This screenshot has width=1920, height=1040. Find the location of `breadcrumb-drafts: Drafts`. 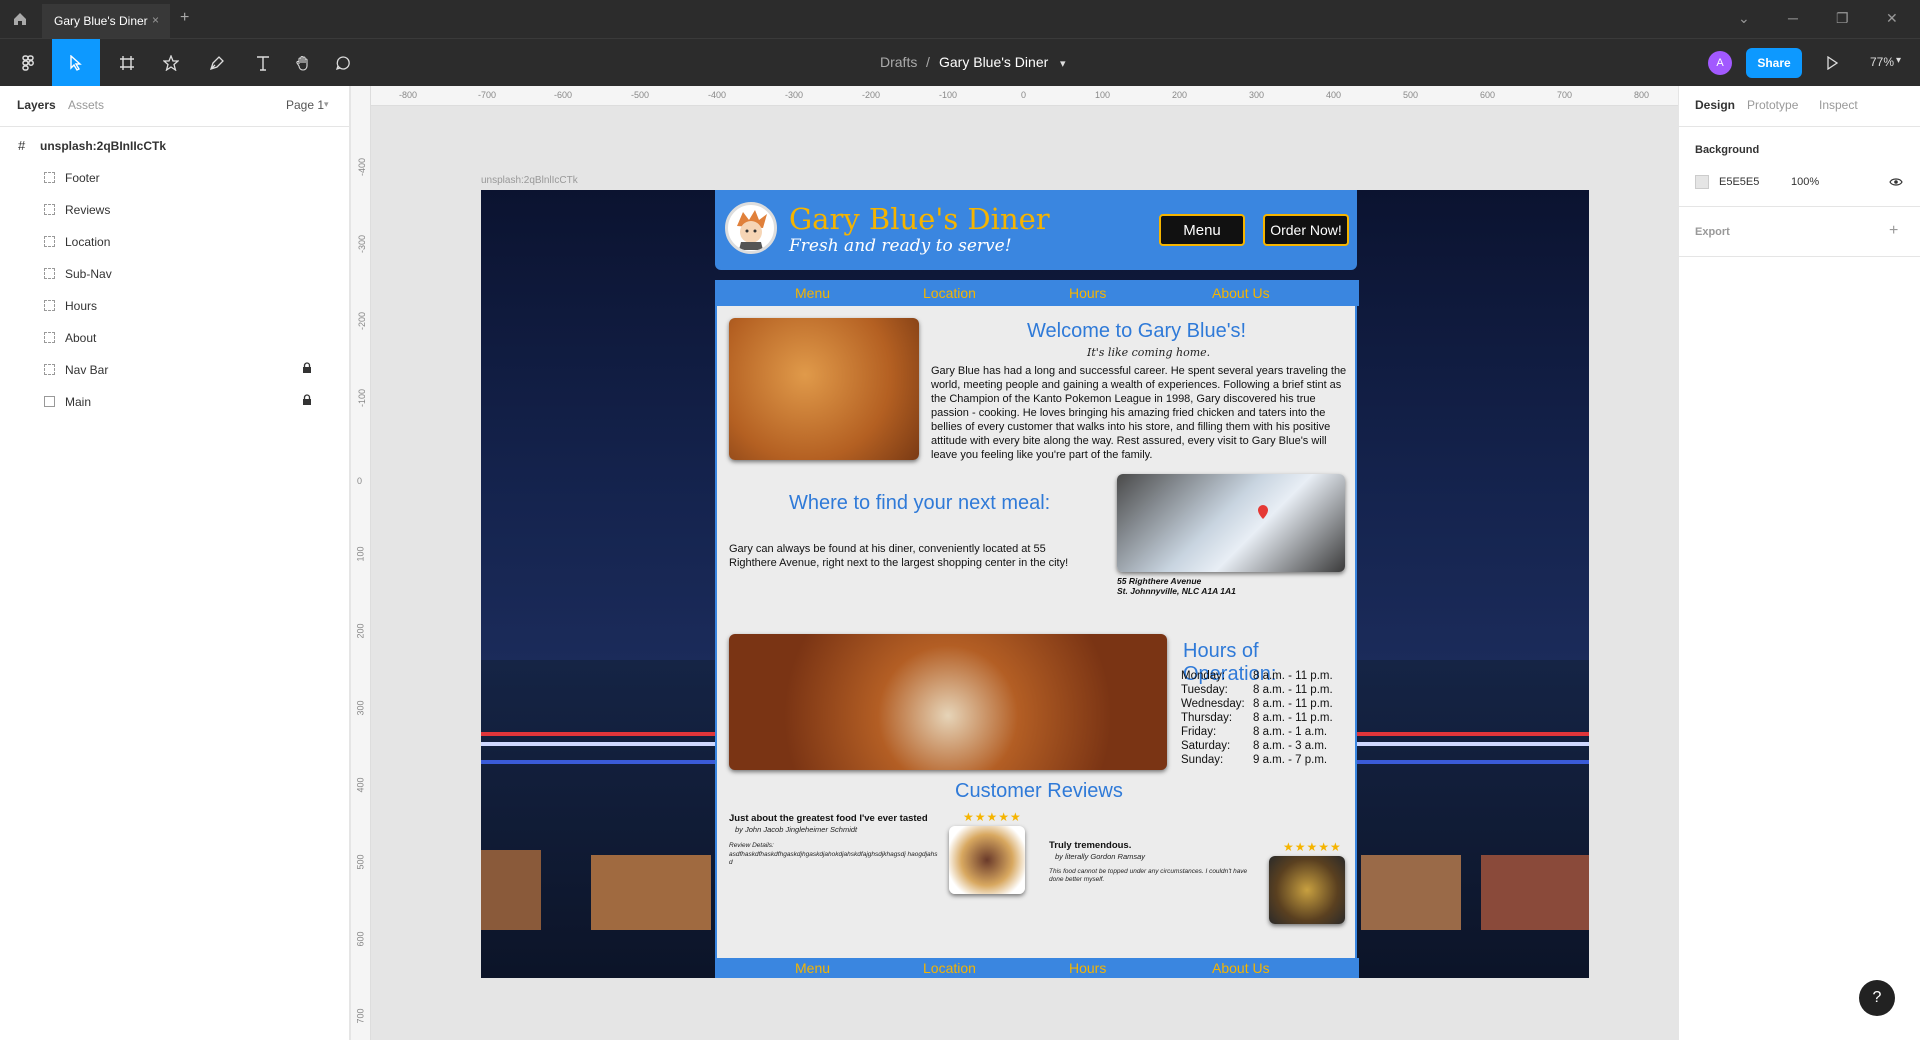

breadcrumb-drafts: Drafts is located at coordinates (898, 62).